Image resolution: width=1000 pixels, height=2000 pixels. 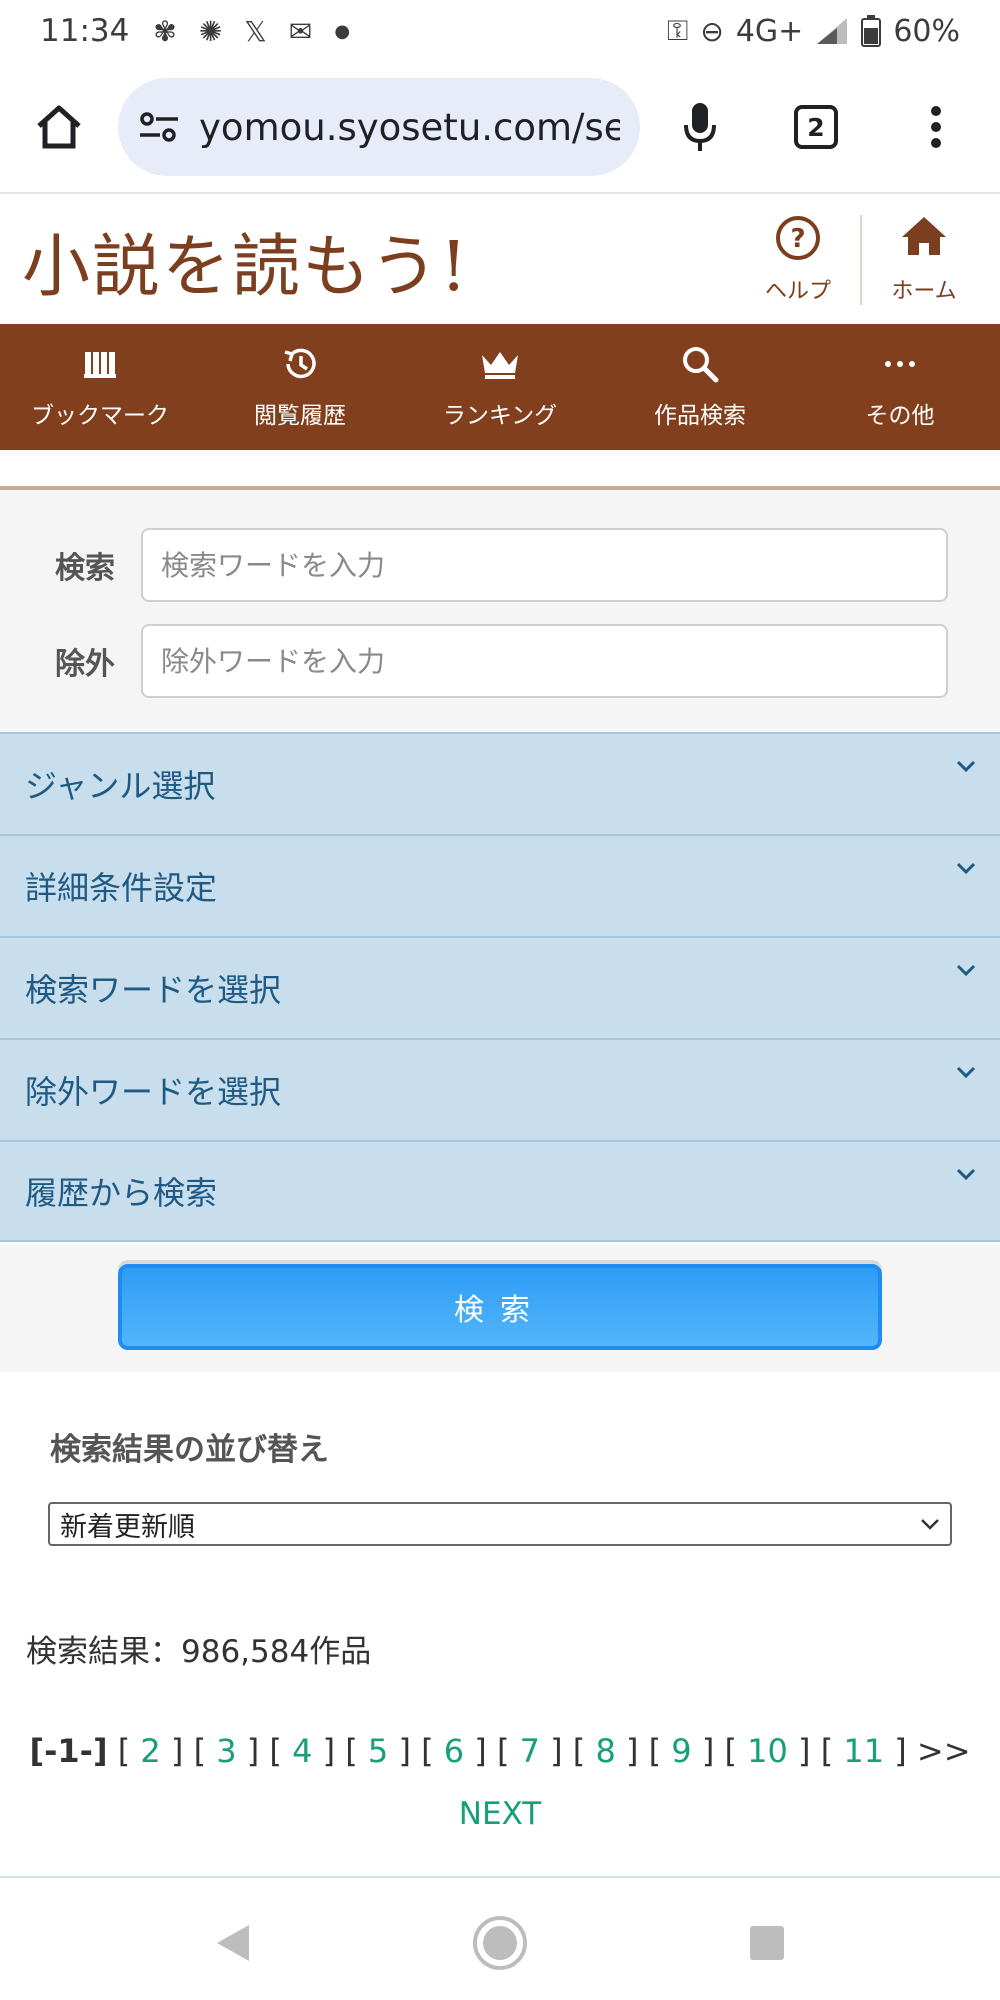 I want to click on page-link: 7, so click(x=530, y=1751).